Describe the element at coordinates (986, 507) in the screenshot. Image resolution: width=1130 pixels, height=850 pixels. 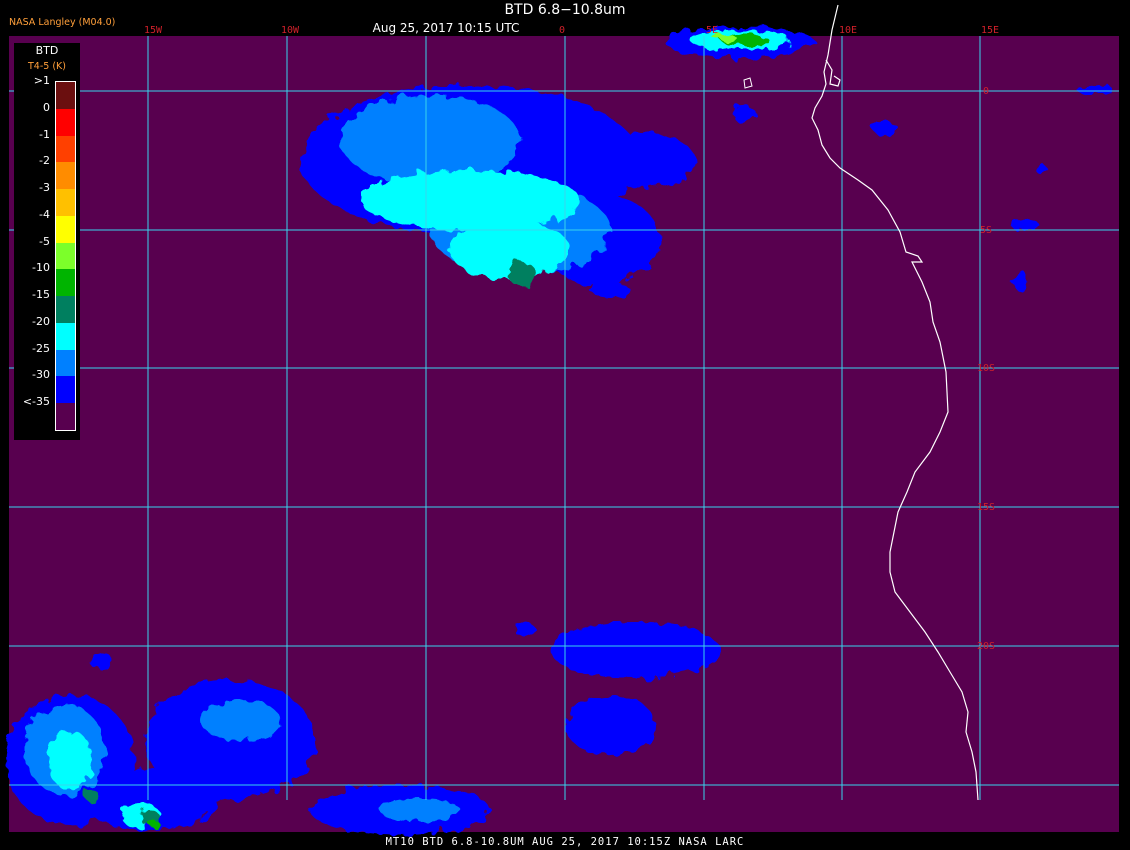
I see `latitude-label: 15S` at that location.